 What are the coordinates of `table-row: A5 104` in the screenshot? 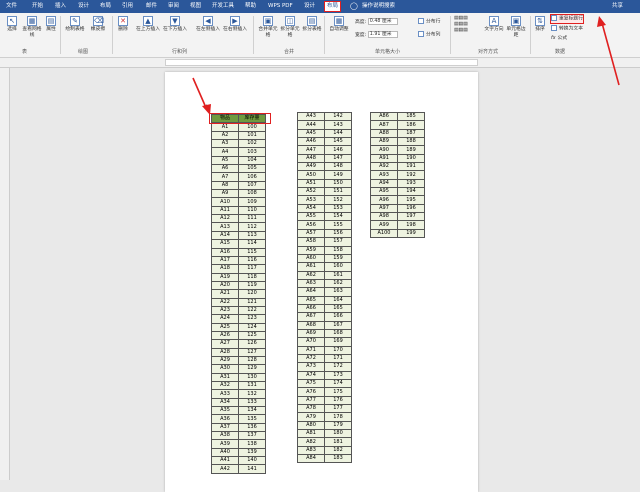 It's located at (238, 160).